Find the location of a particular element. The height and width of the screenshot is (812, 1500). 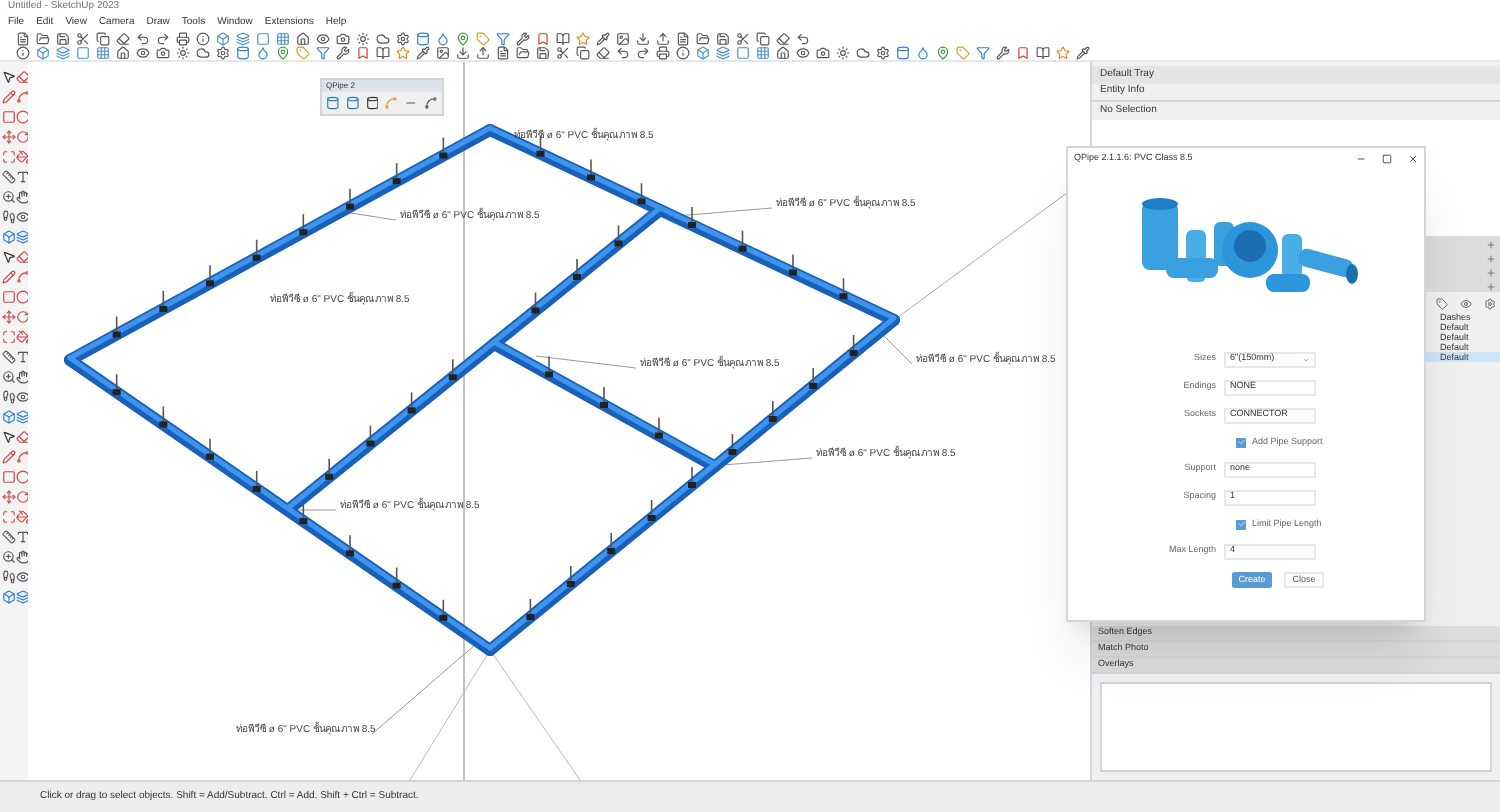

document-icon is located at coordinates (683, 38).